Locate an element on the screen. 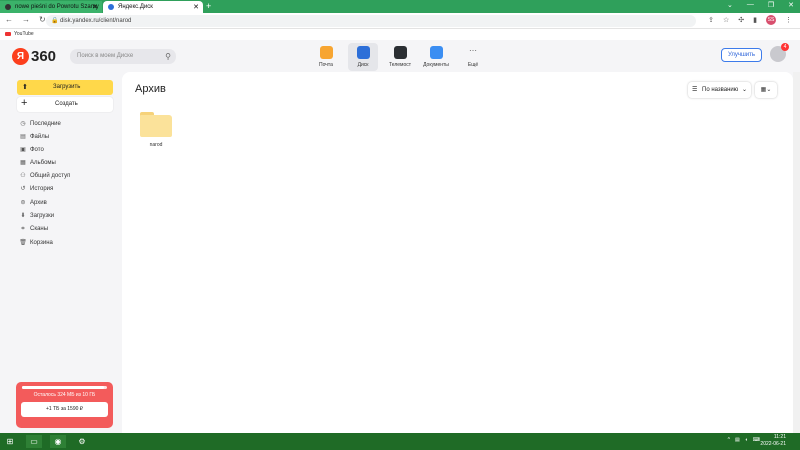 The height and width of the screenshot is (450, 800). sidebar-item-label: История is located at coordinates (42, 189).